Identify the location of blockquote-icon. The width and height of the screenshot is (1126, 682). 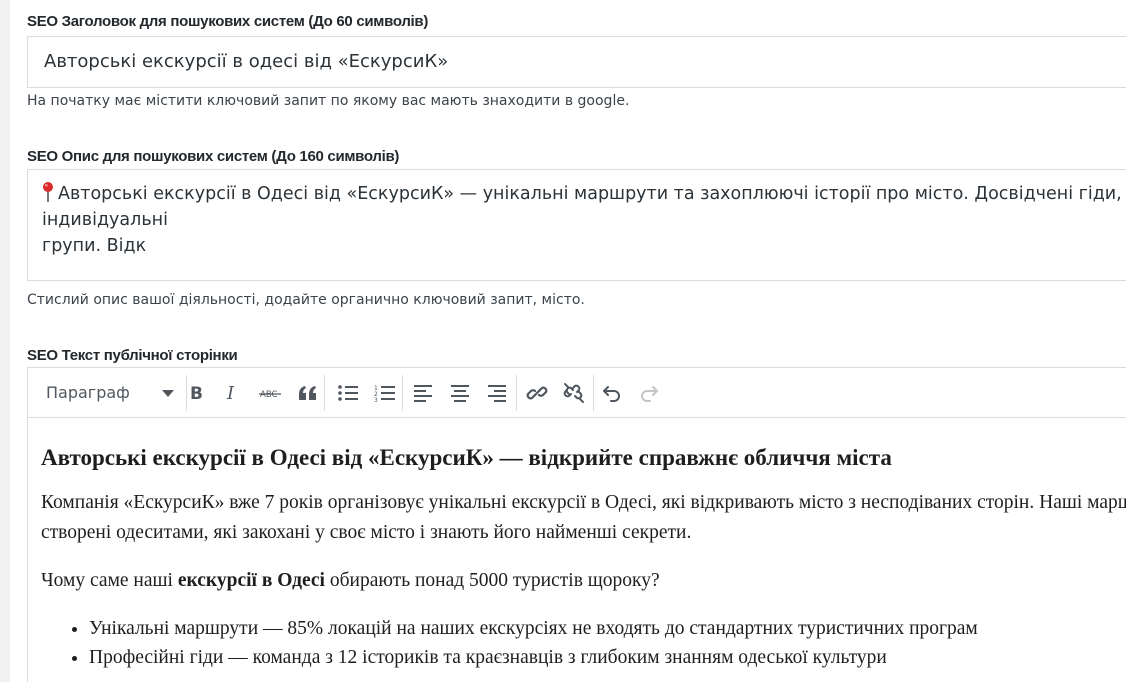
(307, 393).